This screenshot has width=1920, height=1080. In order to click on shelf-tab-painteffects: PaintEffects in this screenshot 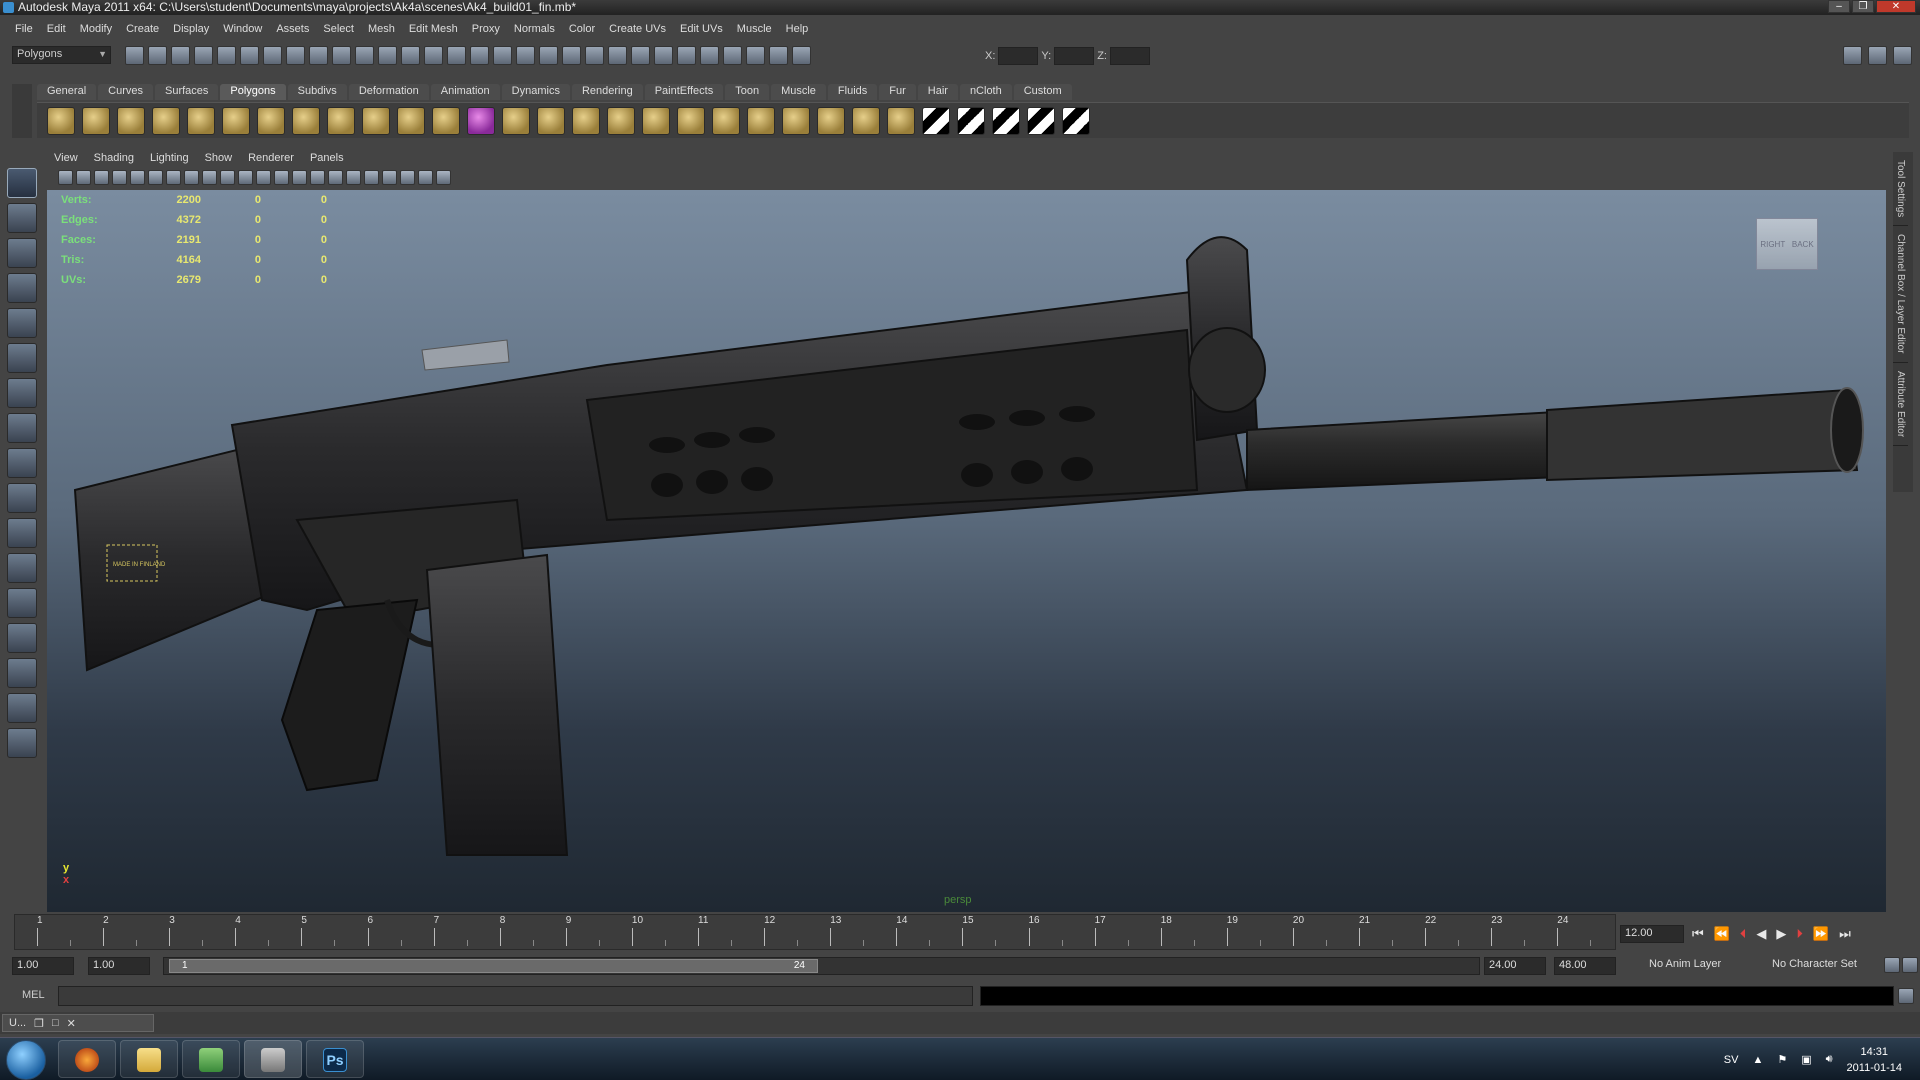, I will do `click(684, 92)`.